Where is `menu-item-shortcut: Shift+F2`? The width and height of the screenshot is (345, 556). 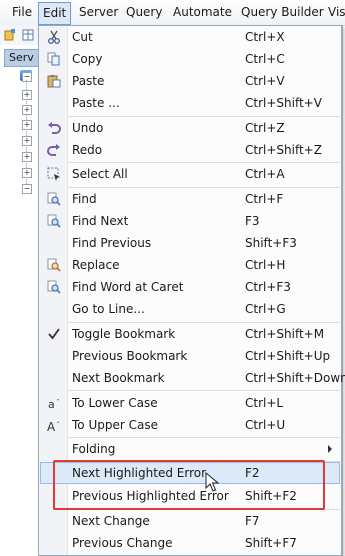
menu-item-shortcut: Shift+F2 is located at coordinates (271, 496).